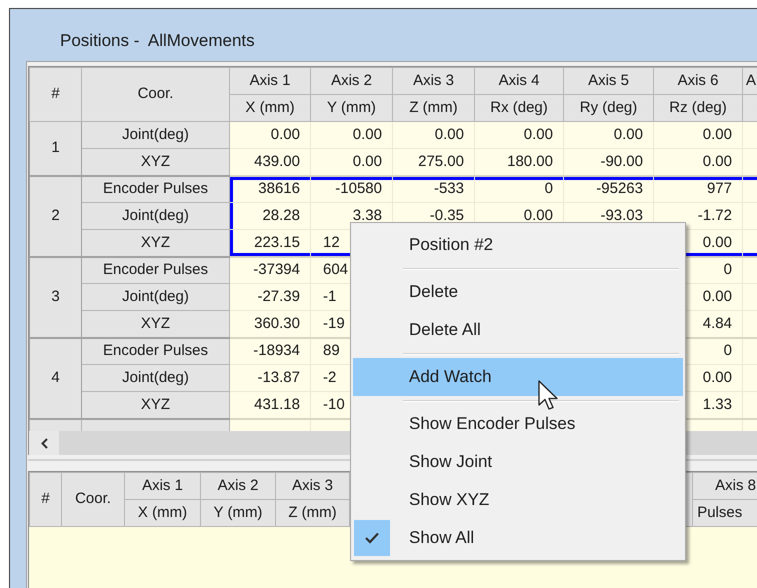  What do you see at coordinates (719, 512) in the screenshot?
I see `unit-header: Pulses` at bounding box center [719, 512].